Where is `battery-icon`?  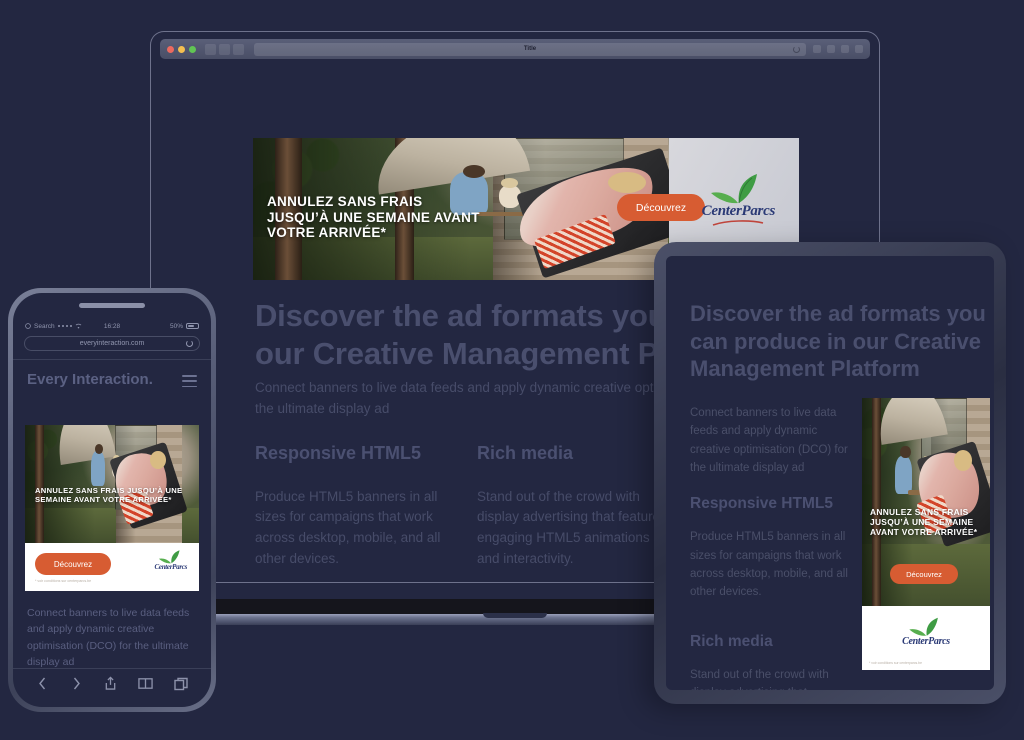
battery-icon is located at coordinates (192, 326).